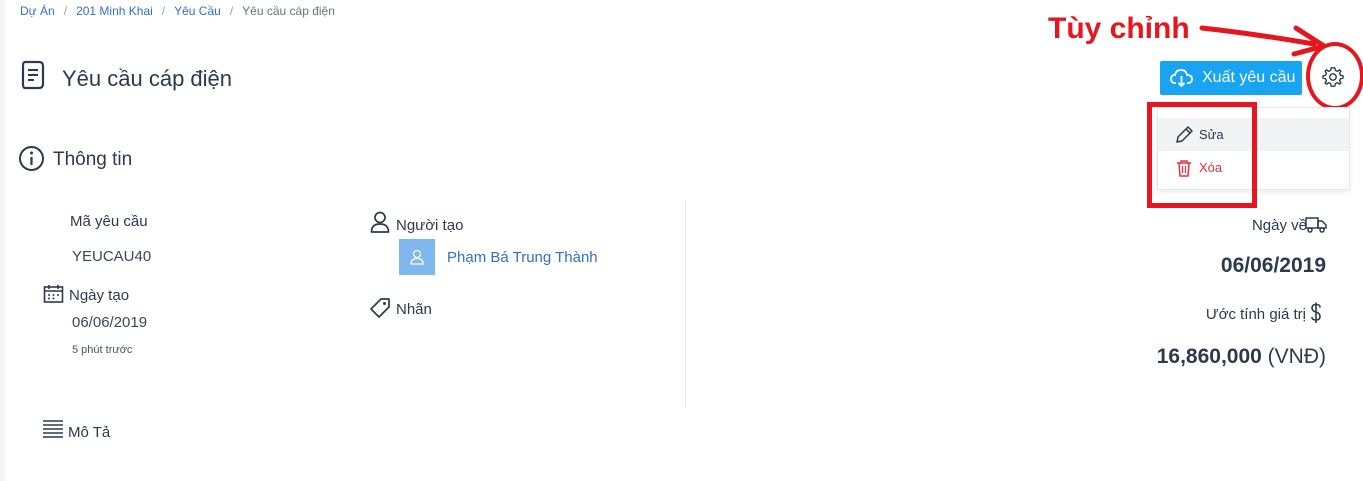 This screenshot has width=1363, height=481. Describe the element at coordinates (147, 78) in the screenshot. I see `page-title: Yêu cầu cáp điện` at that location.